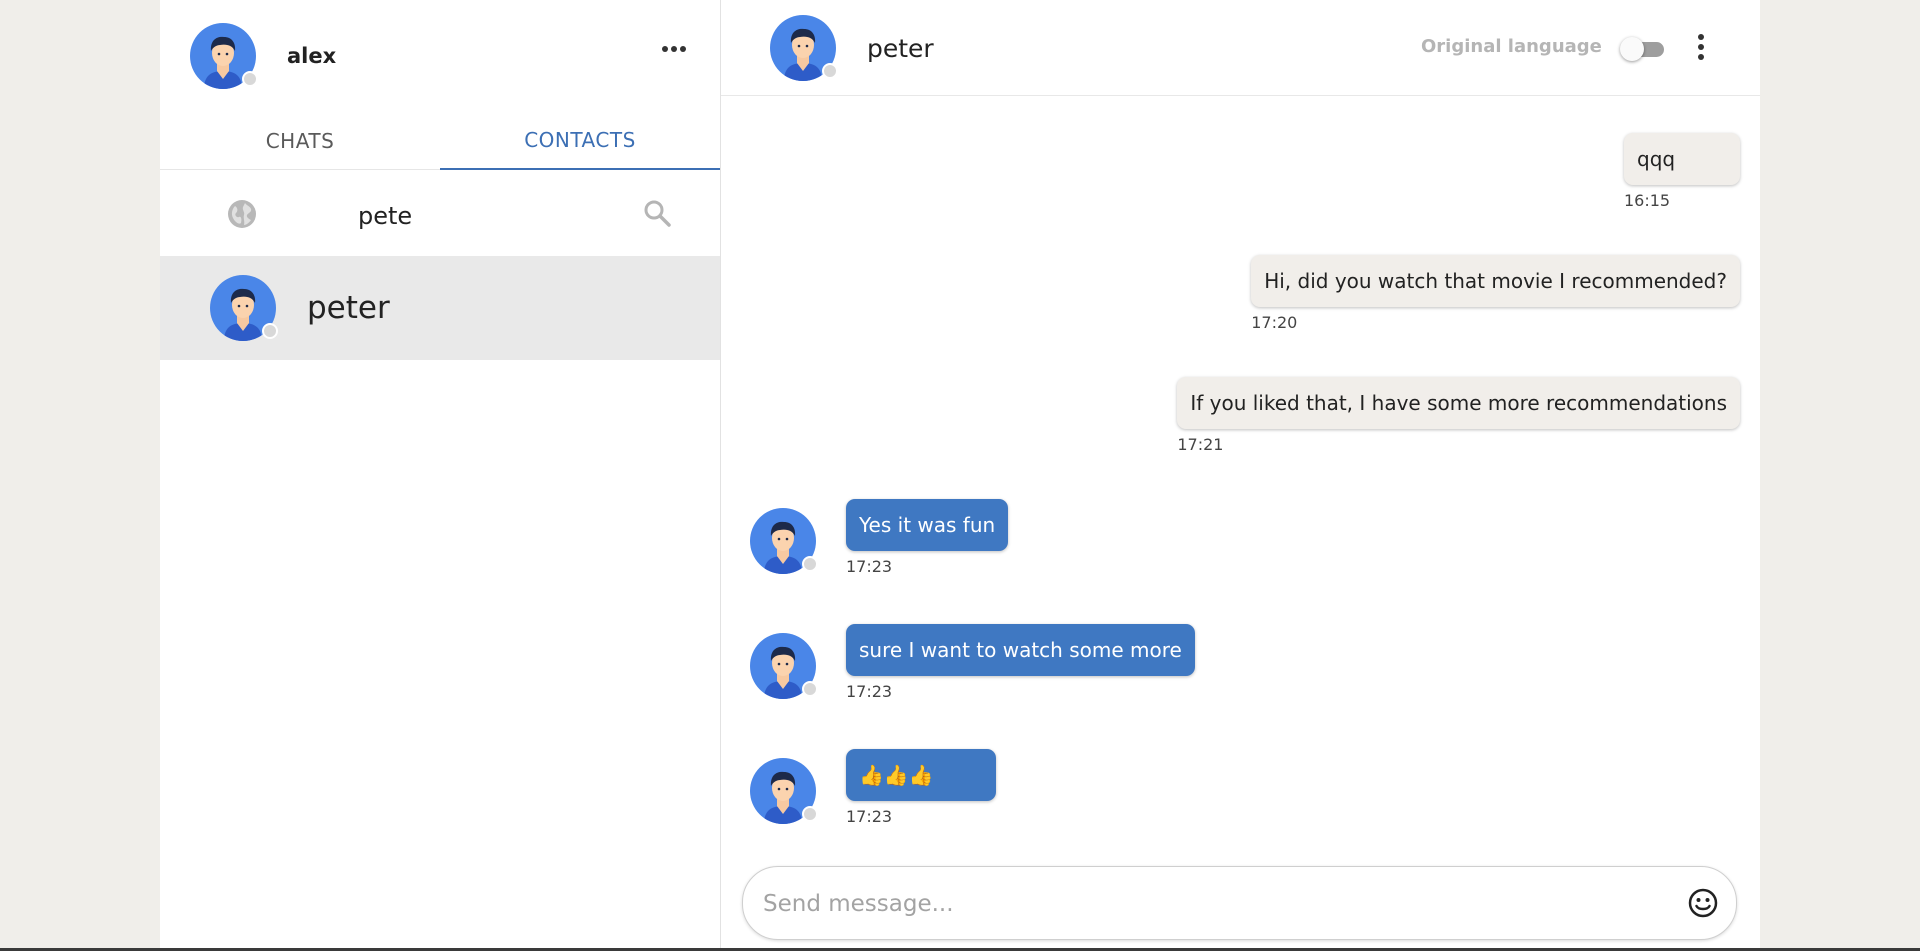 Image resolution: width=1920 pixels, height=951 pixels. Describe the element at coordinates (927, 525) in the screenshot. I see `message-bubble: Yes it was fun` at that location.